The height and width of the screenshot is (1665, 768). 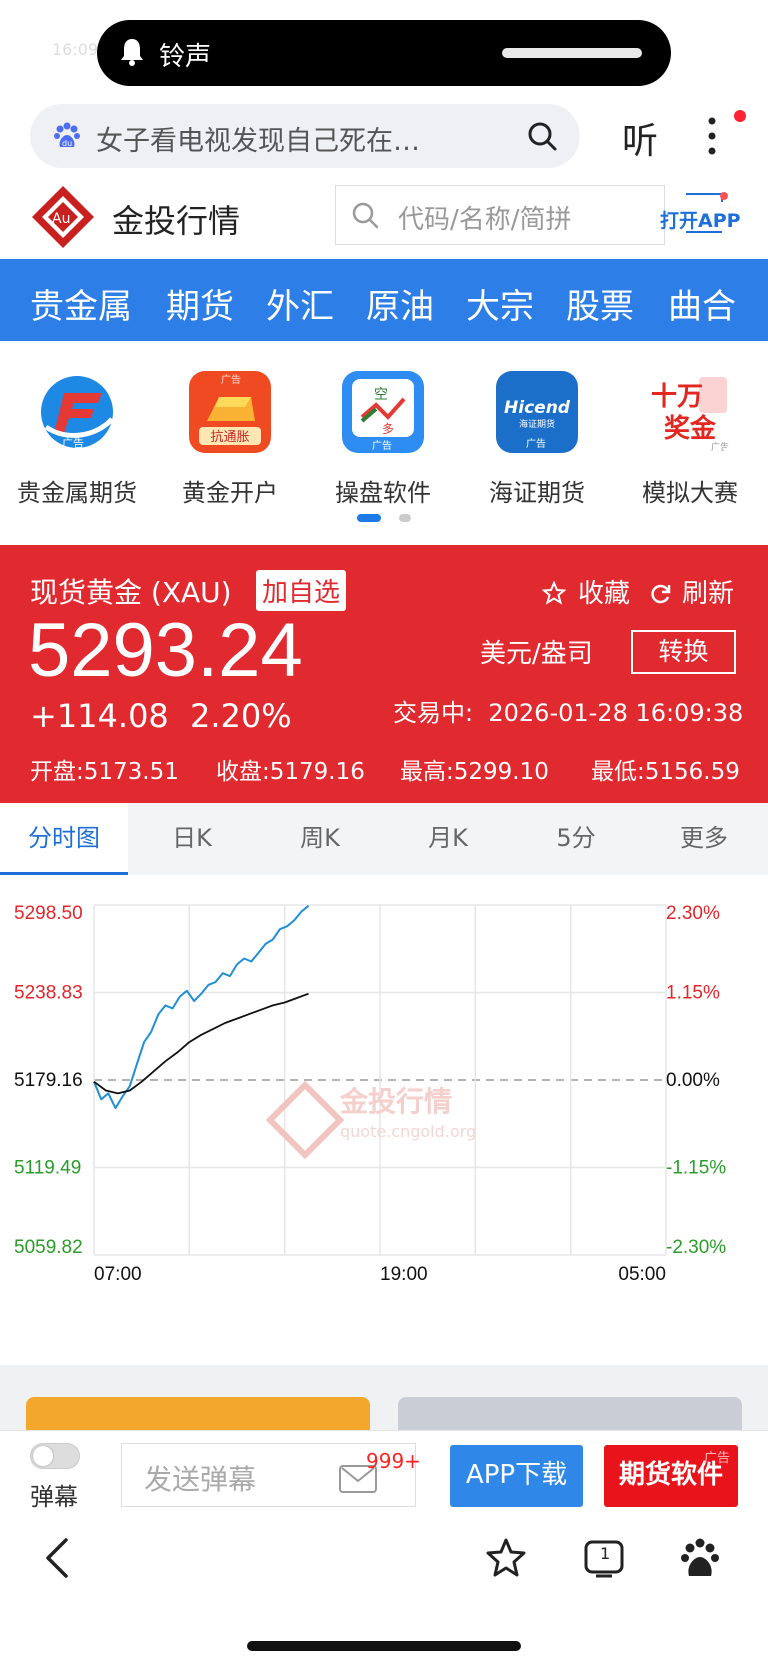 I want to click on listen-button: 听, so click(x=640, y=138).